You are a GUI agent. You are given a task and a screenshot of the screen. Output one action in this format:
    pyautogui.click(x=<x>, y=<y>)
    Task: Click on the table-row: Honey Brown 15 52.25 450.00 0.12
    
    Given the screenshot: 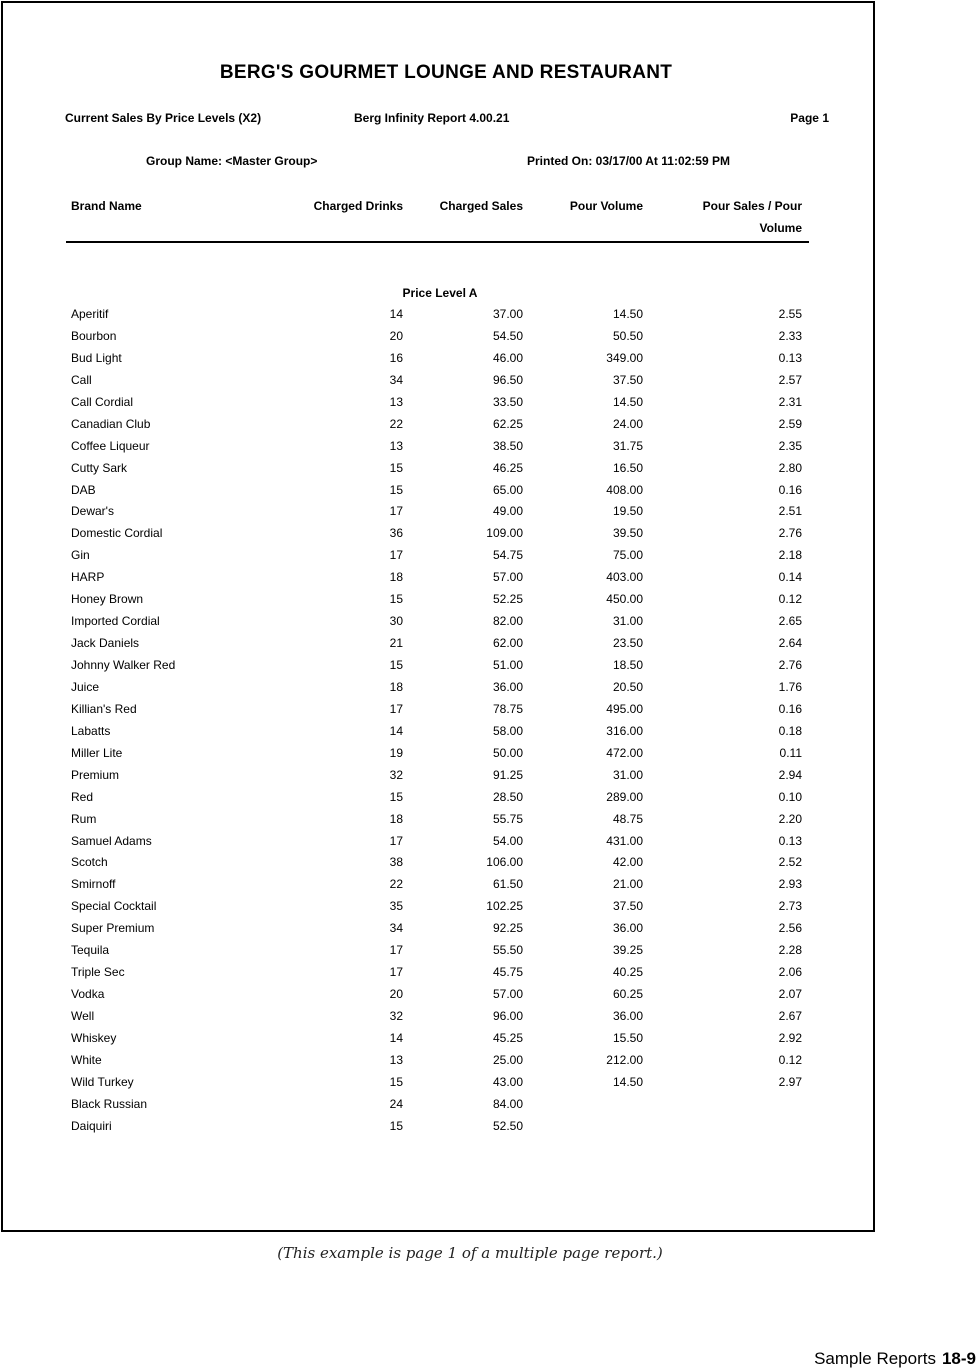 What is the action you would take?
    pyautogui.click(x=435, y=603)
    